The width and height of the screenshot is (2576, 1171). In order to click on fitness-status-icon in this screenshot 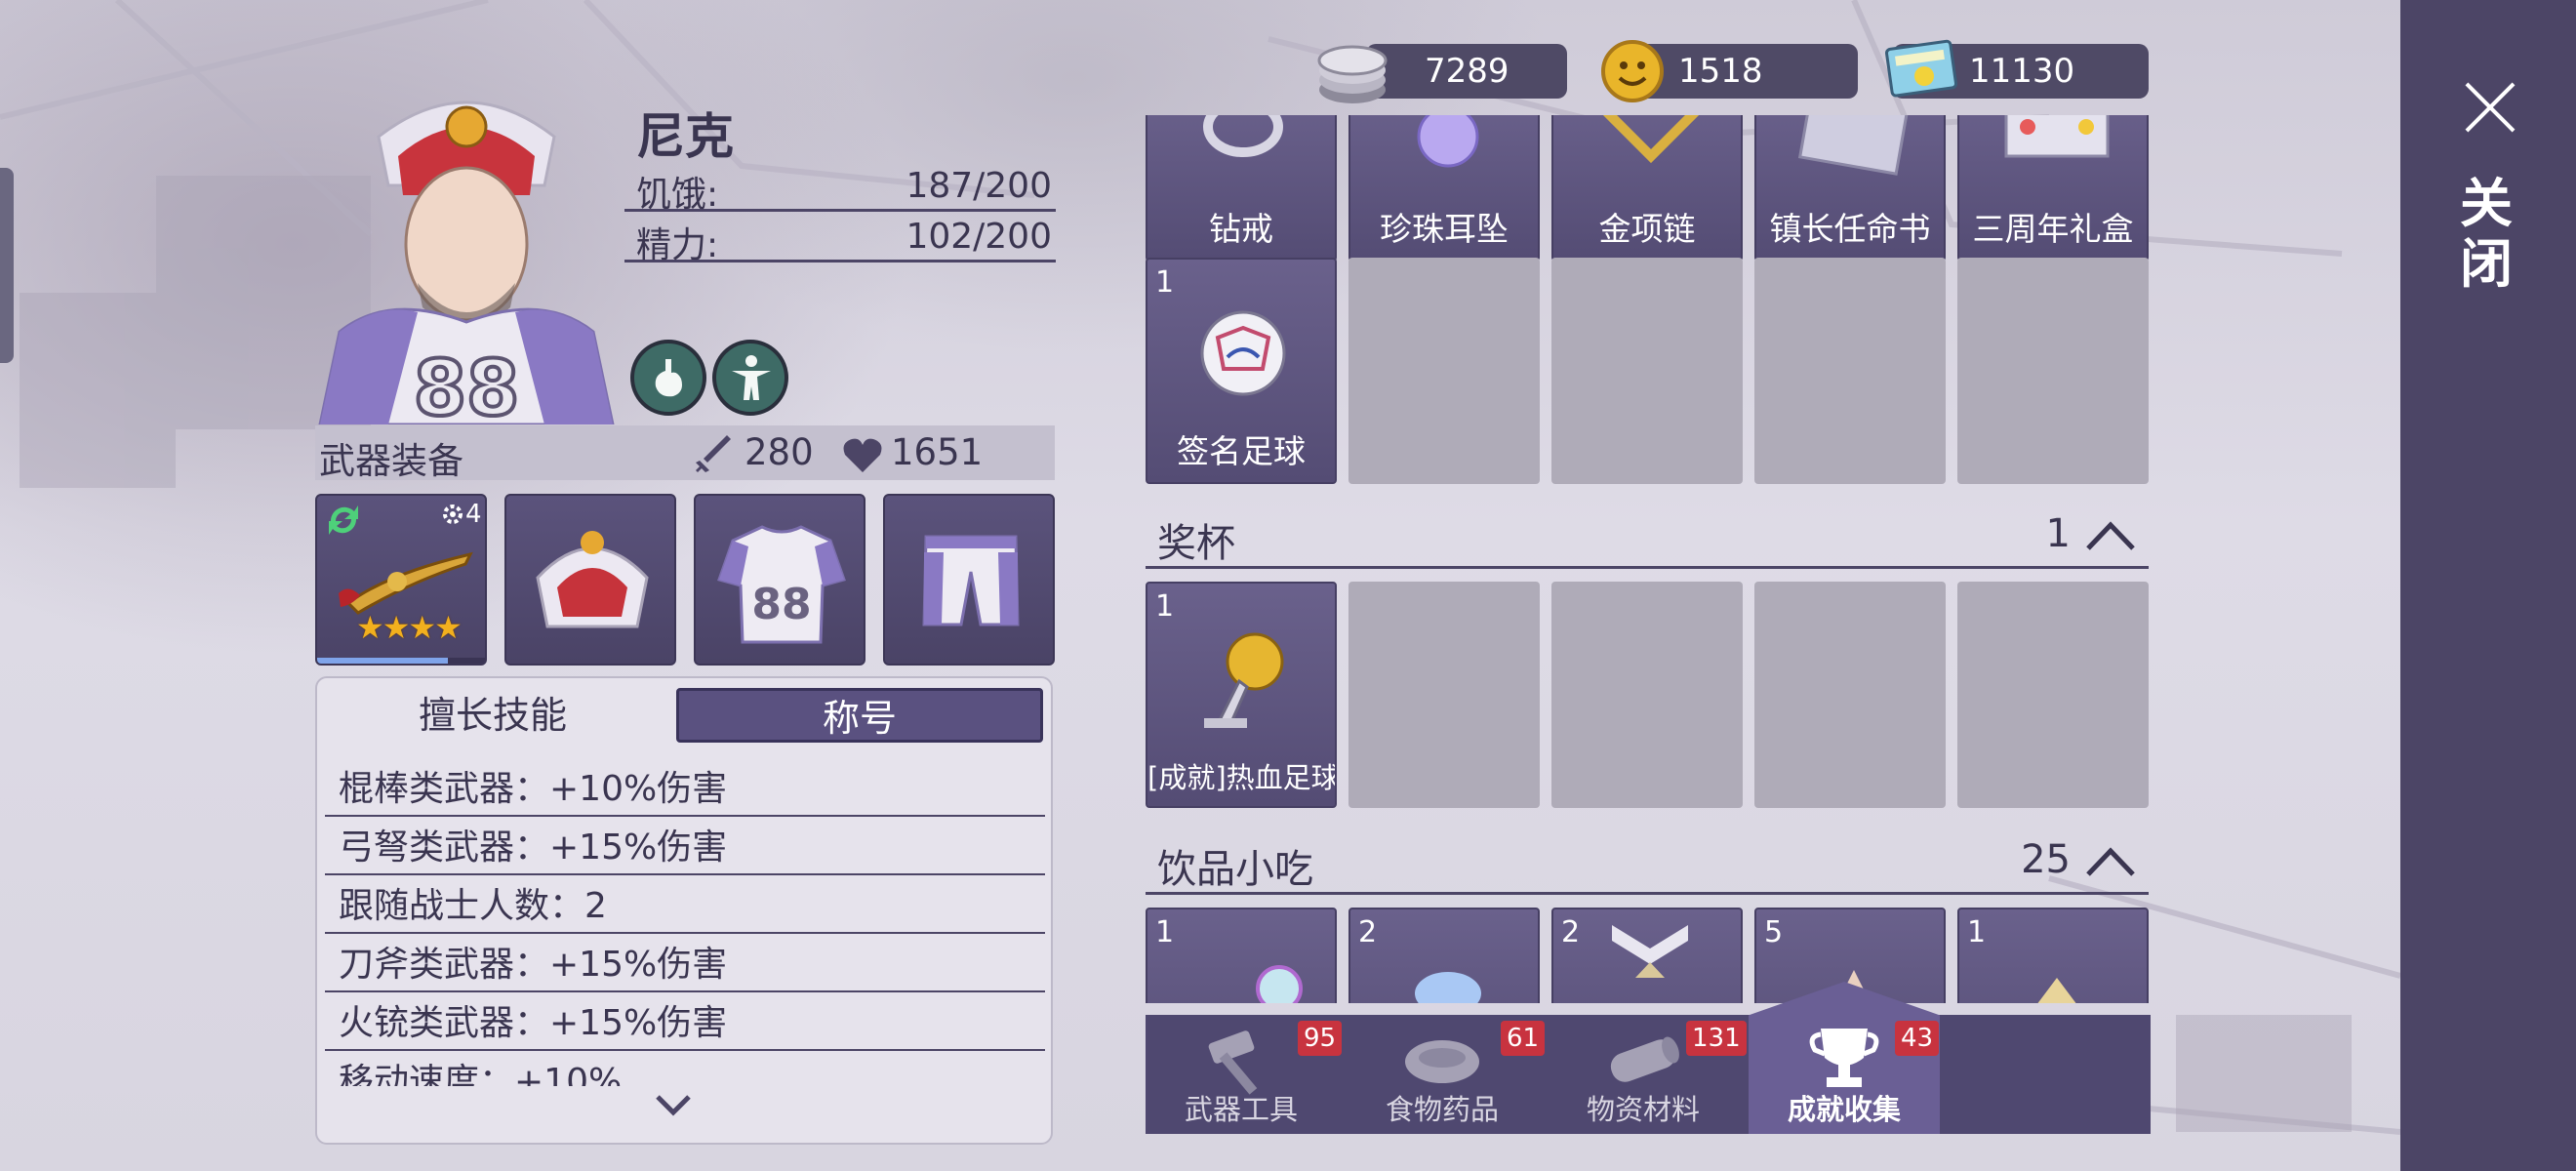, I will do `click(750, 378)`.